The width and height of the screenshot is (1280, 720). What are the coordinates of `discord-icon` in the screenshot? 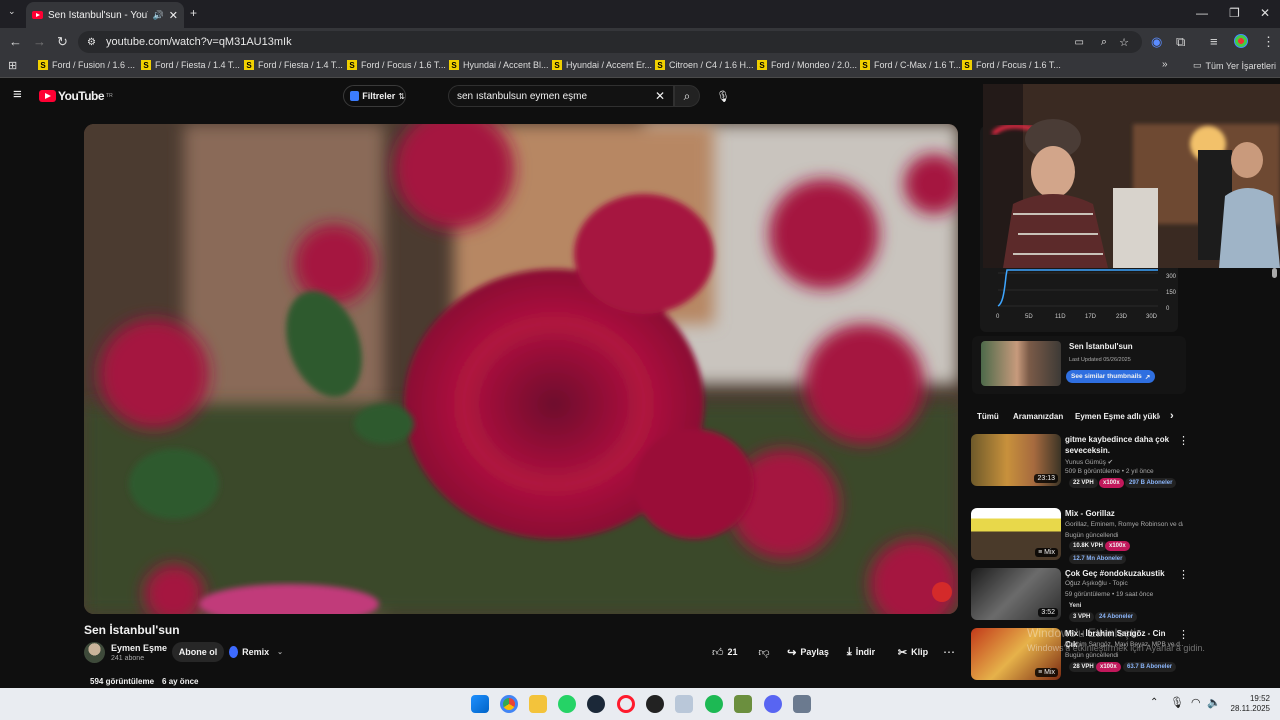 It's located at (773, 704).